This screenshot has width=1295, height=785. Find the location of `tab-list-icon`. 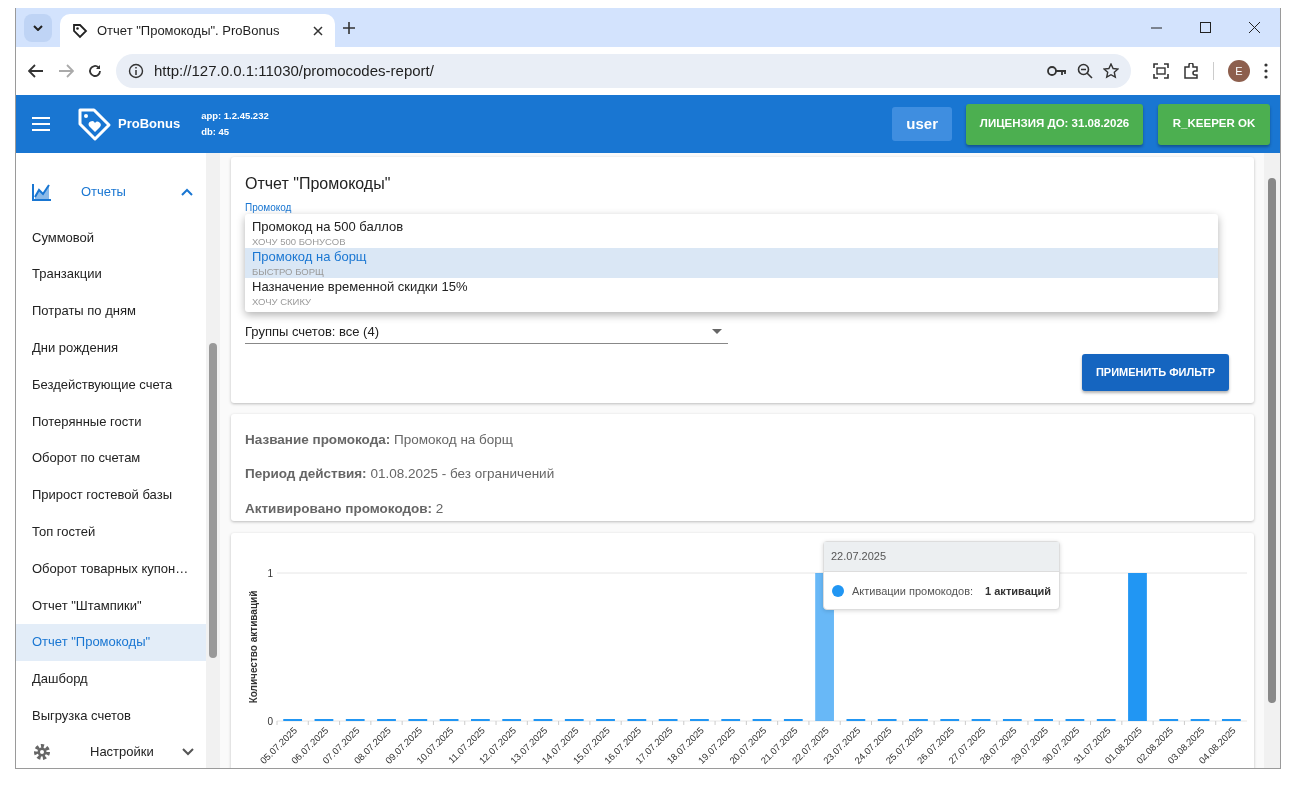

tab-list-icon is located at coordinates (38, 27).